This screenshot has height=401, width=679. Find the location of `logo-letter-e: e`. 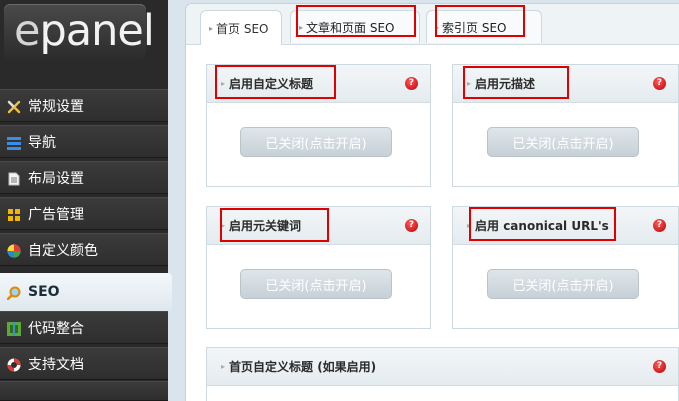

logo-letter-e: e is located at coordinates (27, 31).